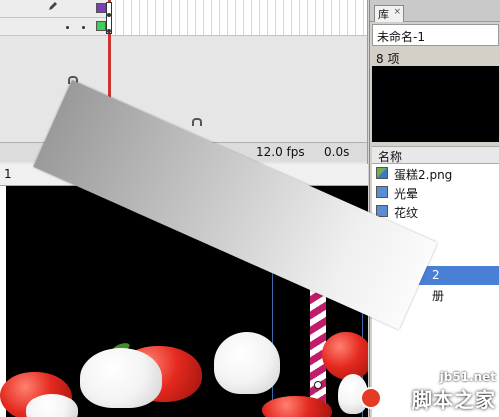 The image size is (500, 417). What do you see at coordinates (397, 12) in the screenshot?
I see `close-icon: ×` at bounding box center [397, 12].